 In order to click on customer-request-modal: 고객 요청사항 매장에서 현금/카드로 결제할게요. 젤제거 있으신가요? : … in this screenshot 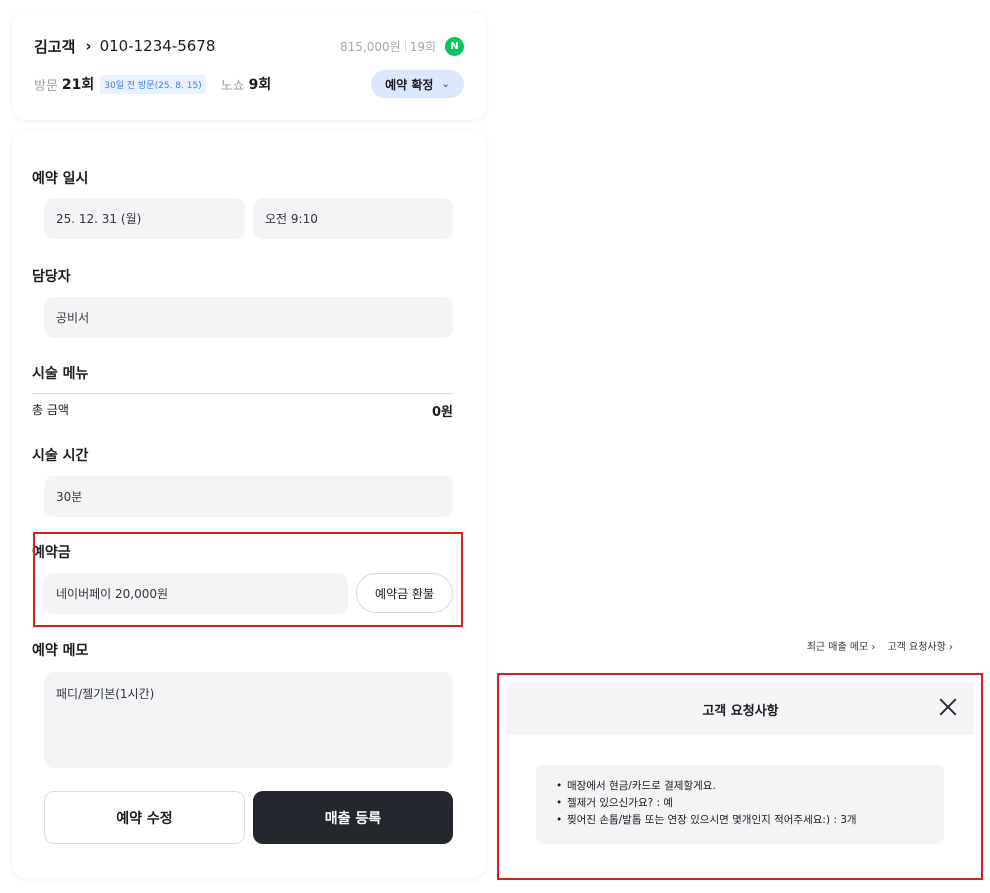, I will do `click(740, 775)`.